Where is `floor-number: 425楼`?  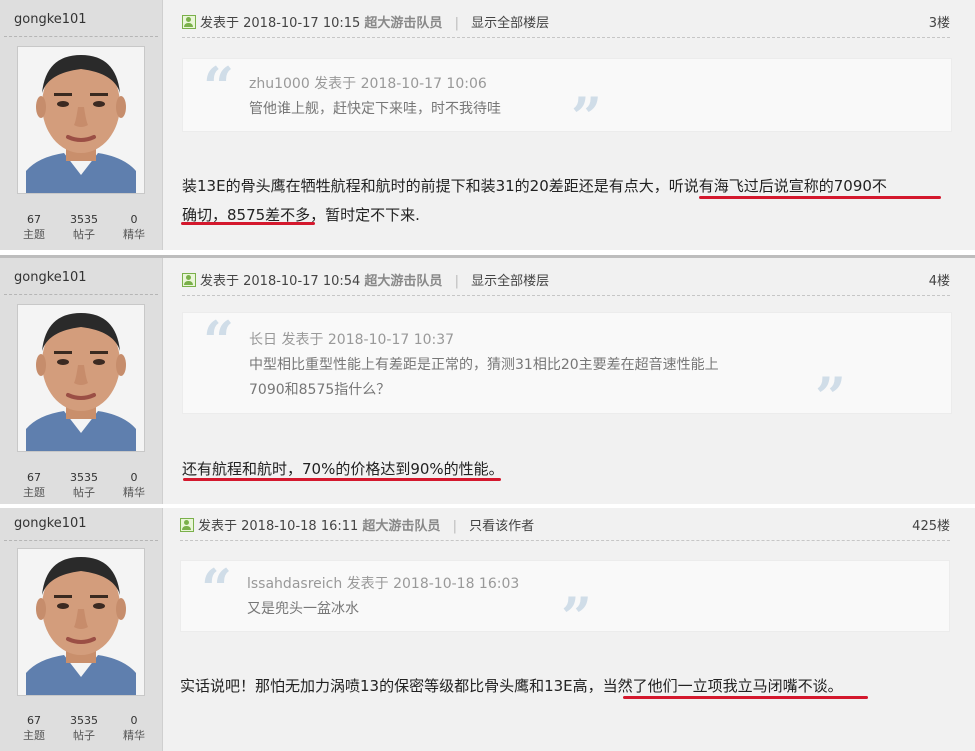 floor-number: 425楼 is located at coordinates (931, 524).